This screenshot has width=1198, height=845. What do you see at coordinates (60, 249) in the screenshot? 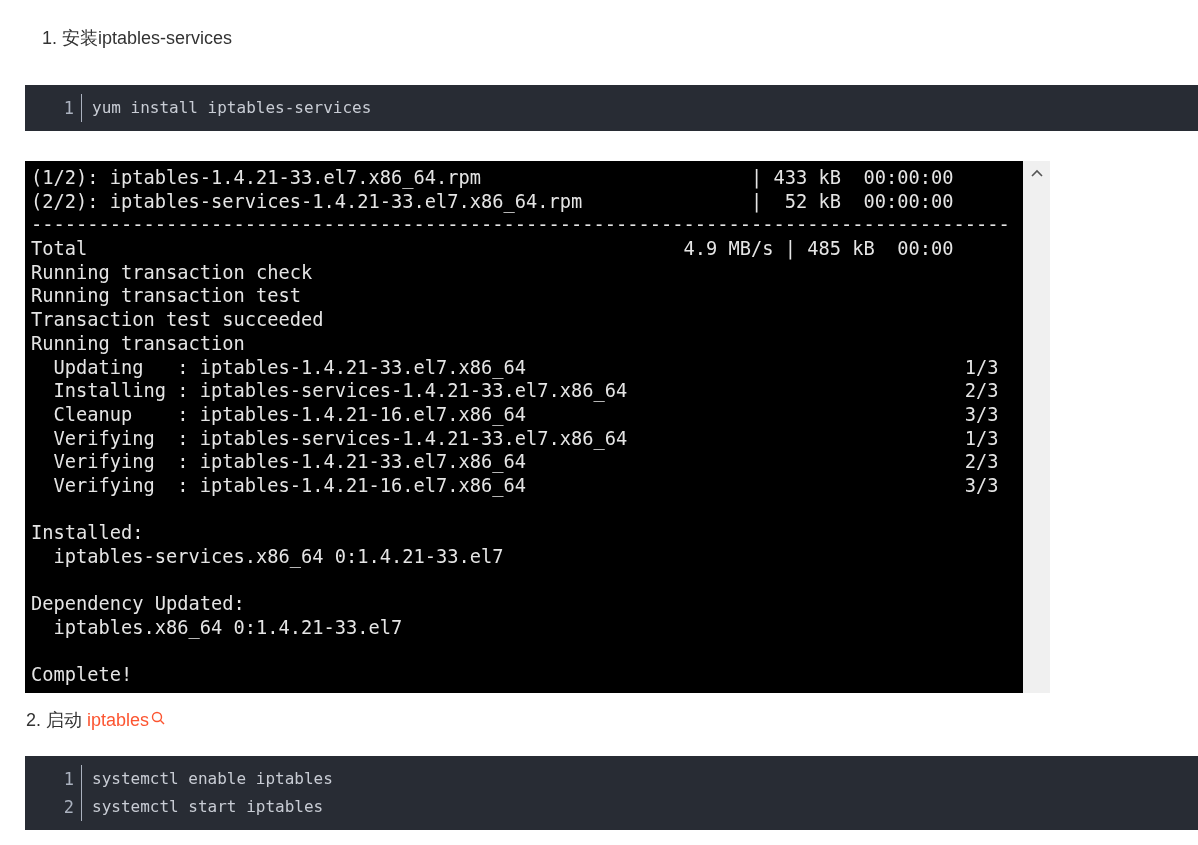
I see `terminal-line: Total` at bounding box center [60, 249].